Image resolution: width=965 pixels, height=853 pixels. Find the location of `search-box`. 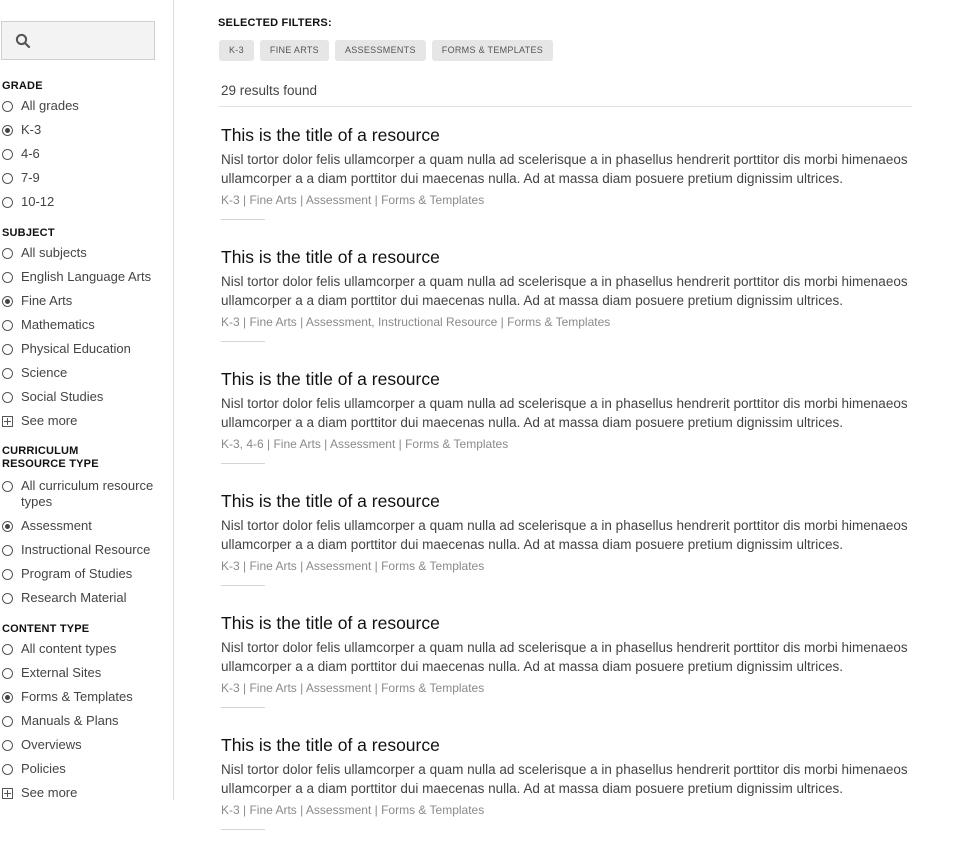

search-box is located at coordinates (78, 40).